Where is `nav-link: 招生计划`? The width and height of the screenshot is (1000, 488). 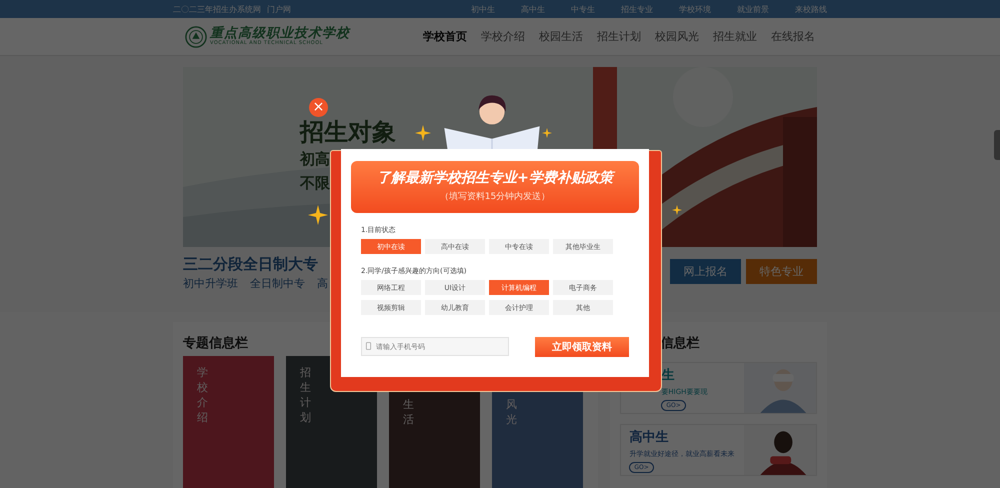 nav-link: 招生计划 is located at coordinates (619, 36).